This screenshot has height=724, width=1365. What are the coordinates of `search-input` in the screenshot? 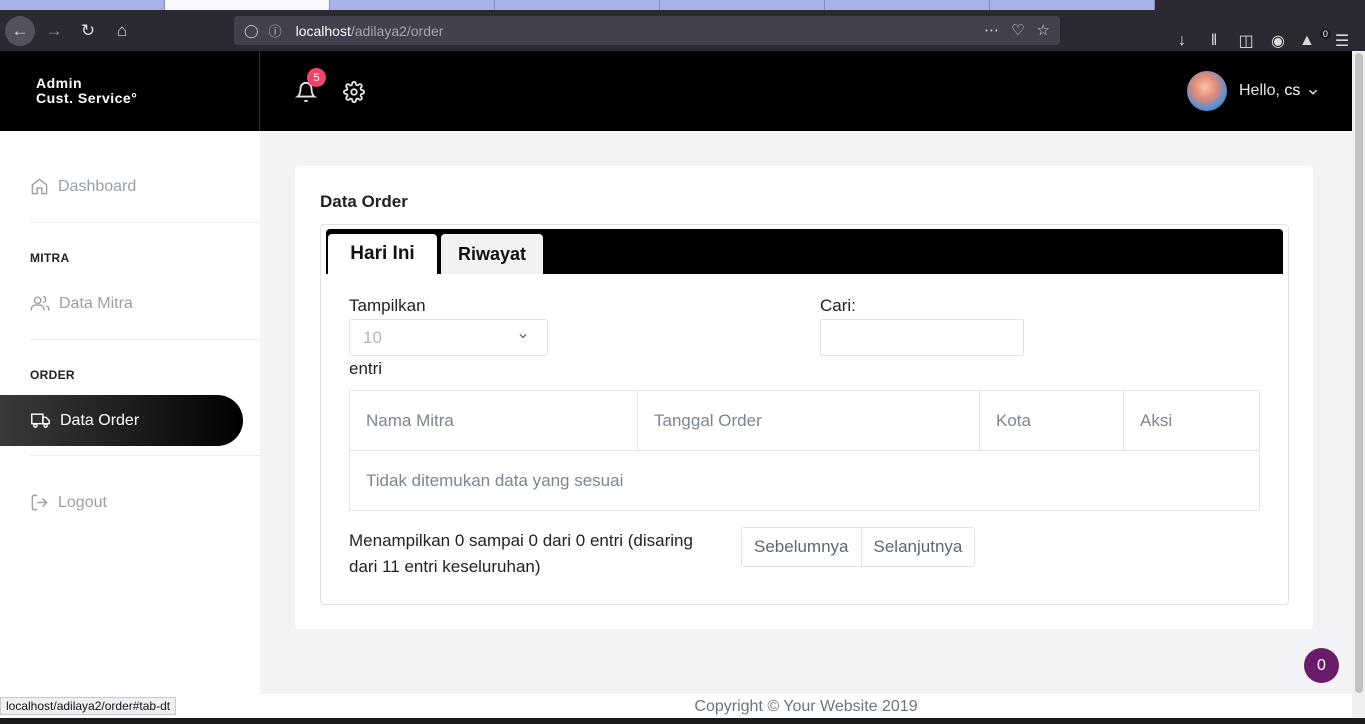 It's located at (922, 337).